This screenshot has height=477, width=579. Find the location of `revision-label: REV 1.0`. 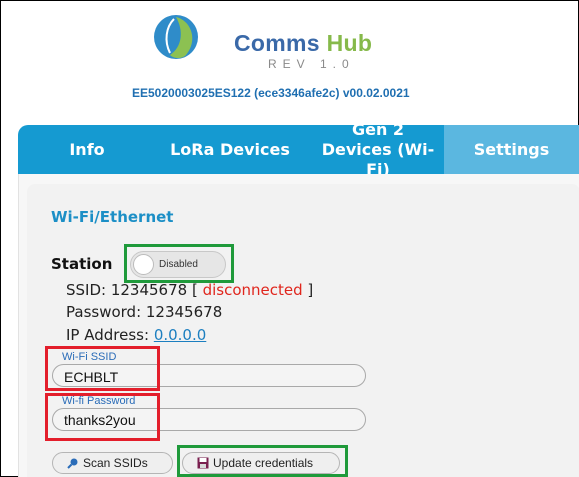

revision-label: REV 1.0 is located at coordinates (311, 64).